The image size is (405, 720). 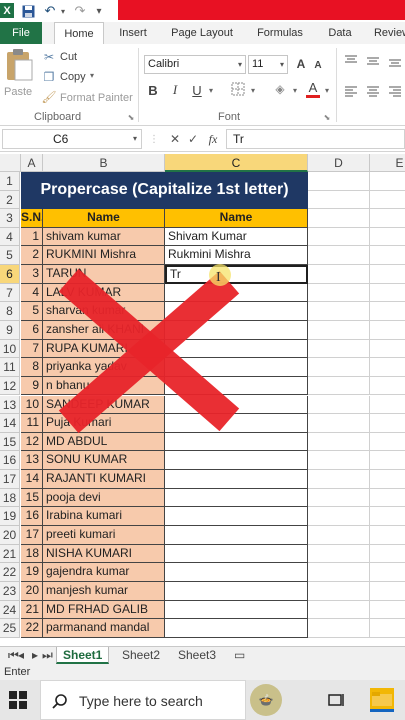 What do you see at coordinates (266, 700) in the screenshot?
I see `app-thumbnail-icon: 🍲` at bounding box center [266, 700].